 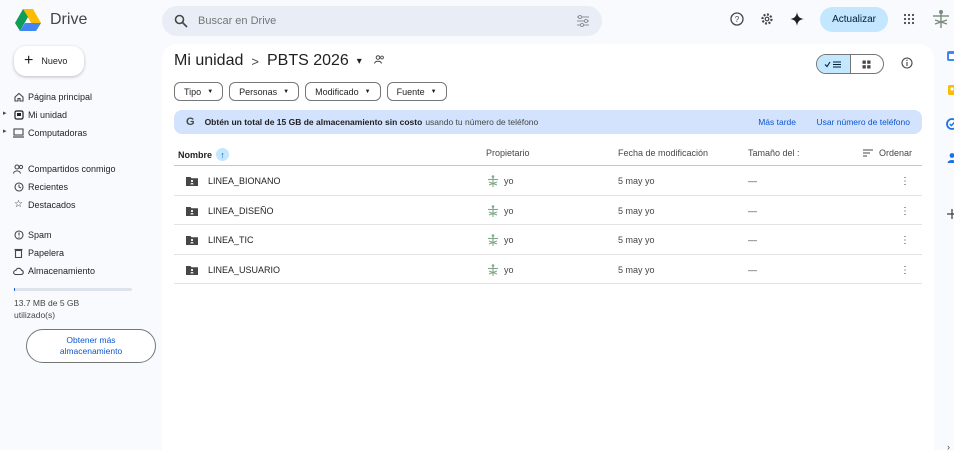 What do you see at coordinates (863, 122) in the screenshot?
I see `banner-use-phone-button: Usar número de teléfono` at bounding box center [863, 122].